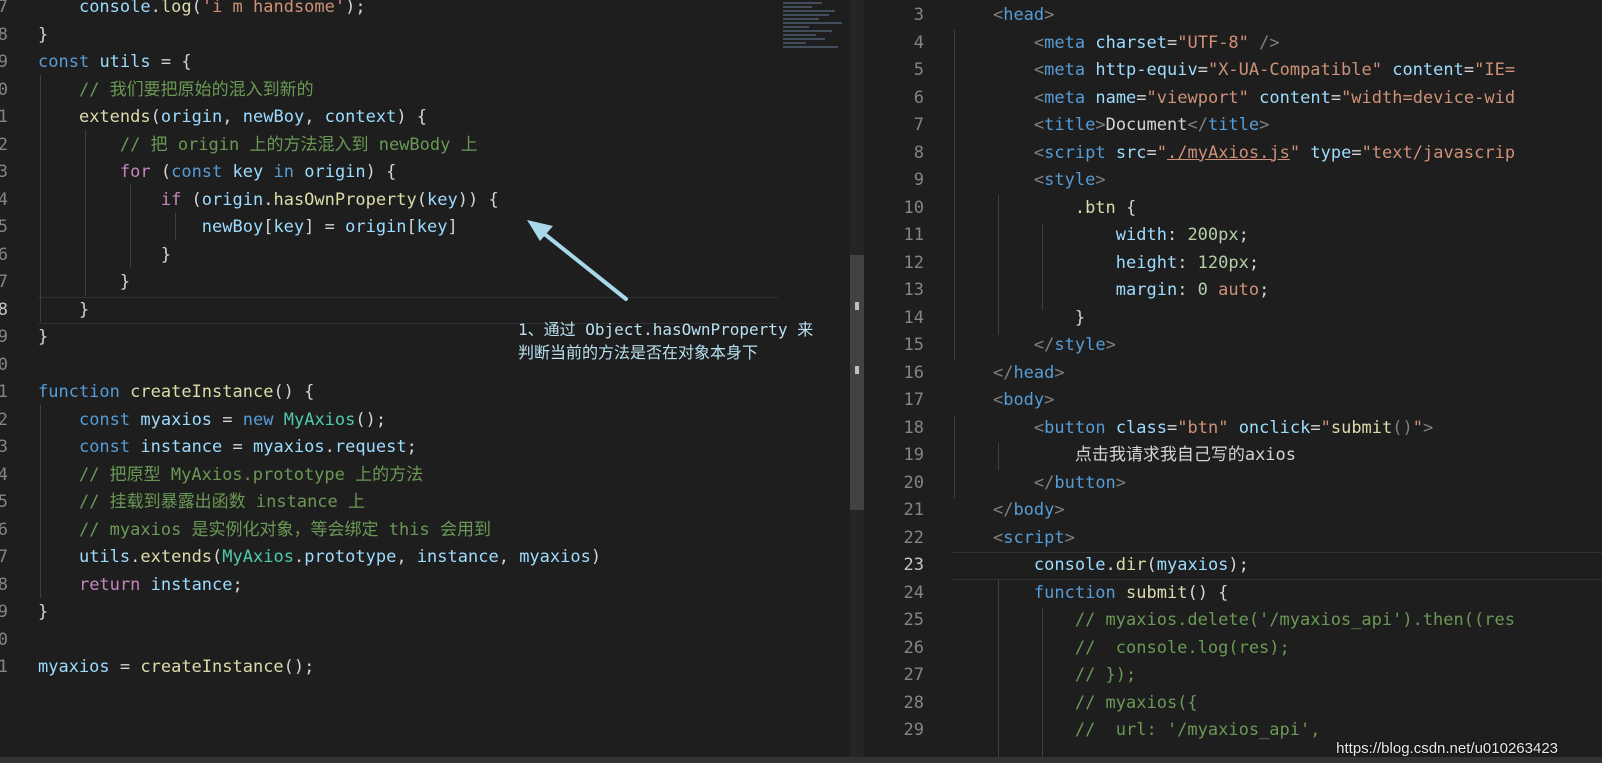  I want to click on code-text: <button class="btn" onclick="submit()">, so click(1192, 429).